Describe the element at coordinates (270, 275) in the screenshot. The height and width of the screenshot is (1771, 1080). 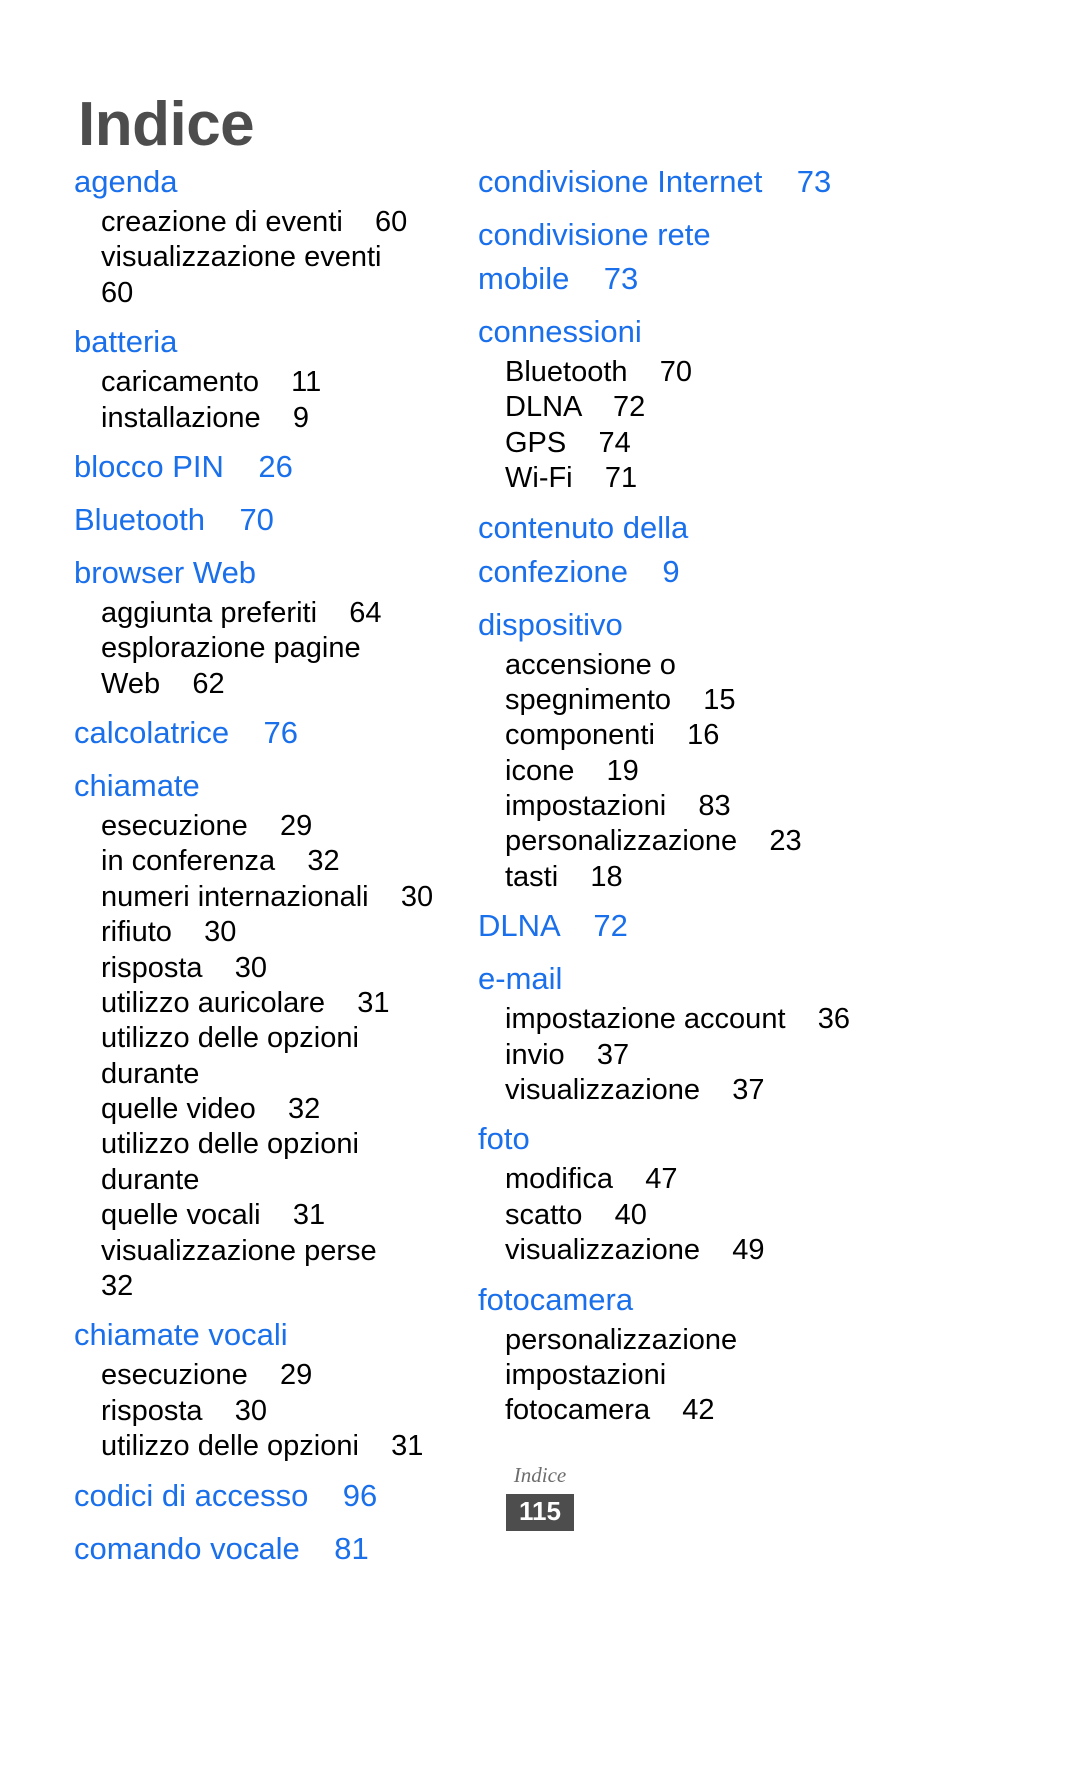
I see `index-subentry: visualizzazione eventi 60` at that location.